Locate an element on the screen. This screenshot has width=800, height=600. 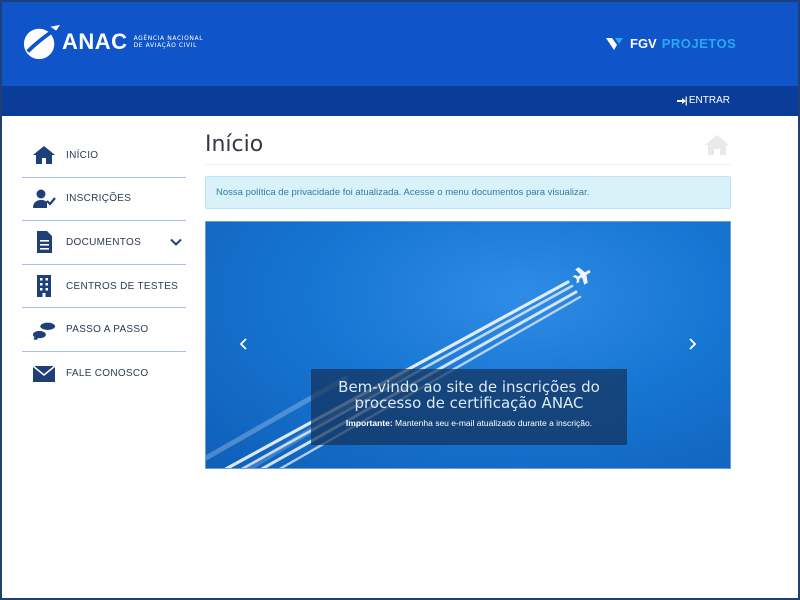
login-link: ENTRAR is located at coordinates (703, 100).